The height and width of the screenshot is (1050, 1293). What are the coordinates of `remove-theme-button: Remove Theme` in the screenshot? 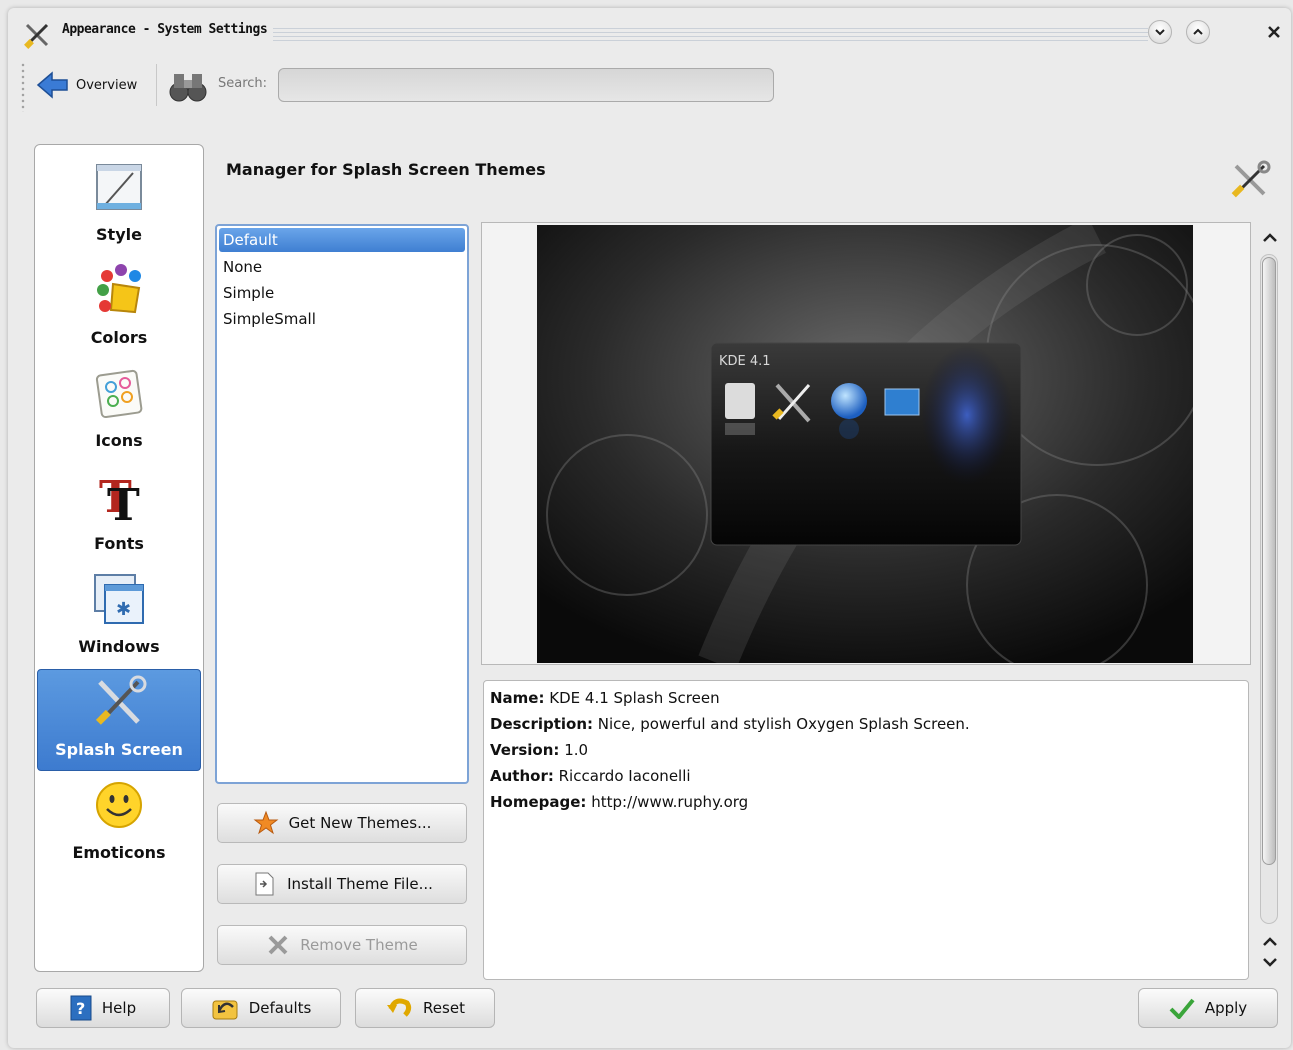 It's located at (342, 945).